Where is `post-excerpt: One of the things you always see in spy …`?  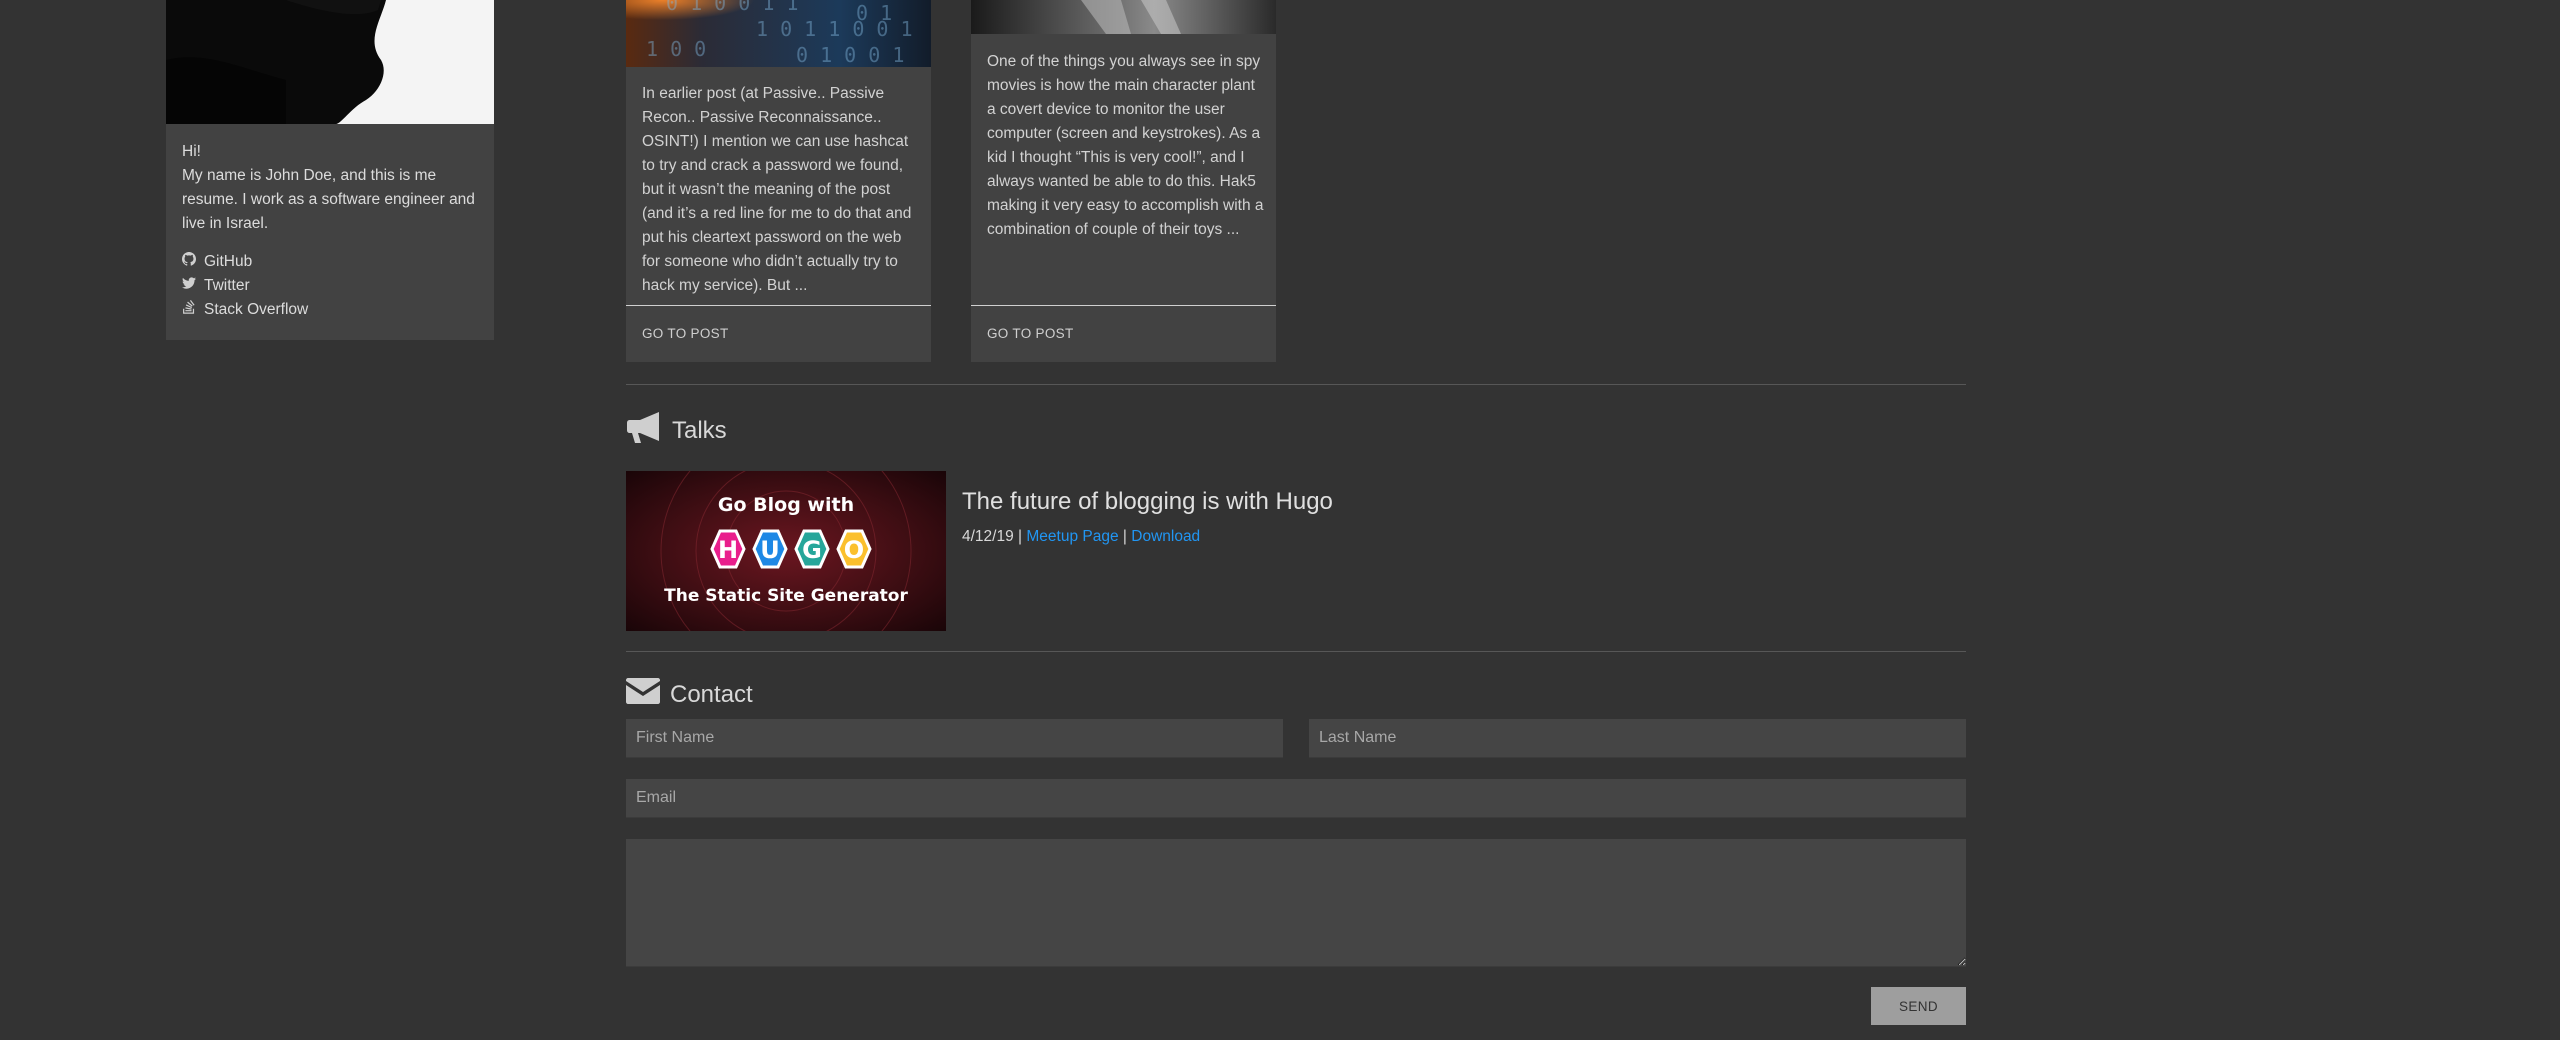 post-excerpt: One of the things you always see in spy … is located at coordinates (1125, 145).